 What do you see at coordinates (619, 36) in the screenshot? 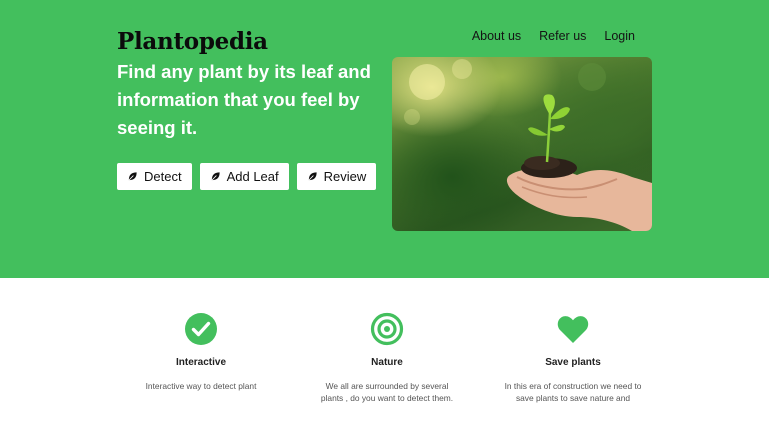
I see `nav-login: Login` at bounding box center [619, 36].